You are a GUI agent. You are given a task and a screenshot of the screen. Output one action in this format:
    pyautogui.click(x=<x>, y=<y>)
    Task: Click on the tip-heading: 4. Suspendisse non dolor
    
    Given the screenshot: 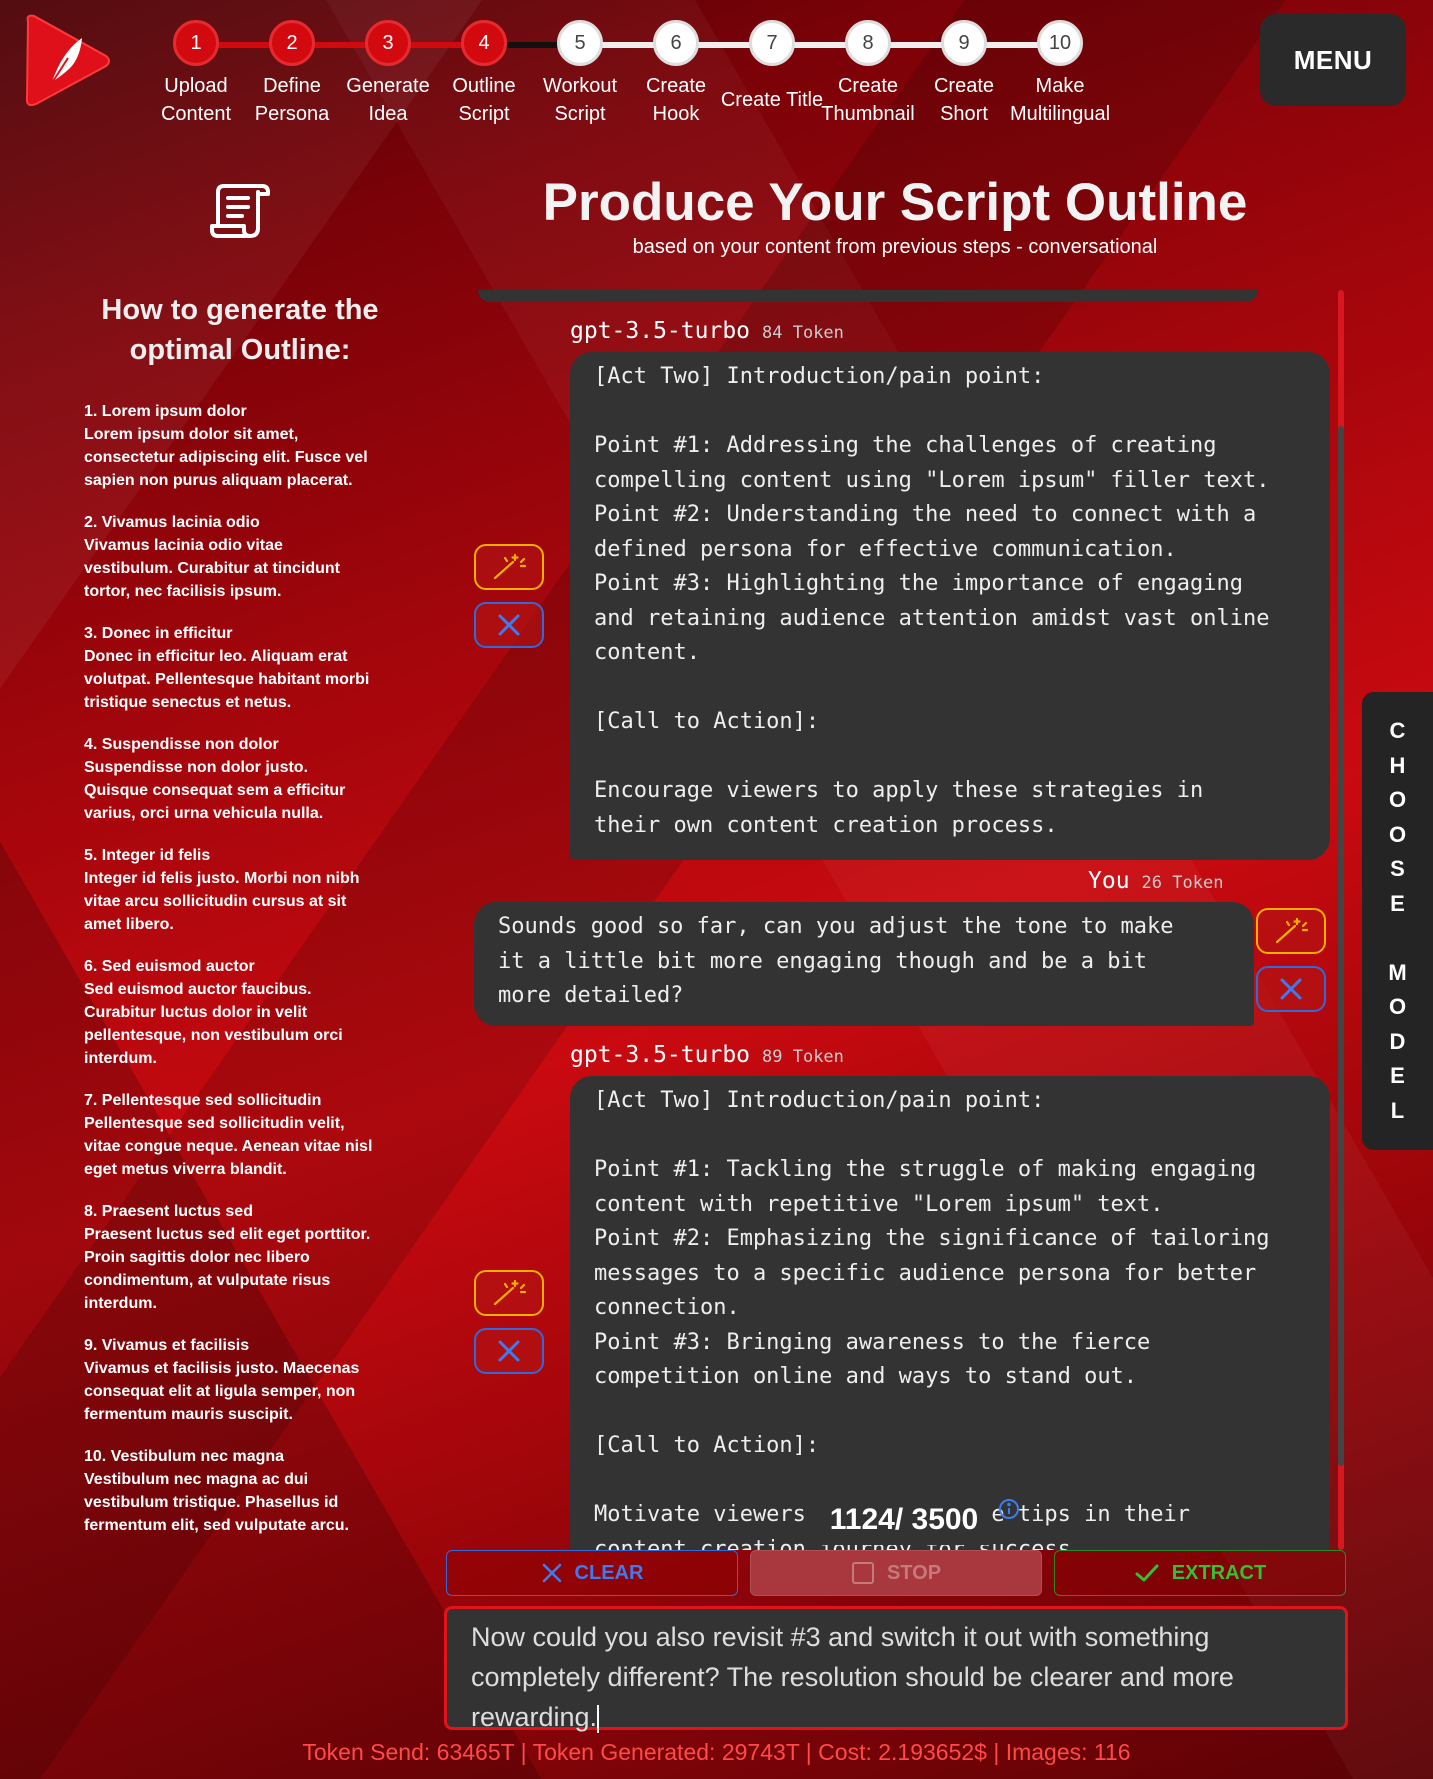 What is the action you would take?
    pyautogui.click(x=181, y=744)
    